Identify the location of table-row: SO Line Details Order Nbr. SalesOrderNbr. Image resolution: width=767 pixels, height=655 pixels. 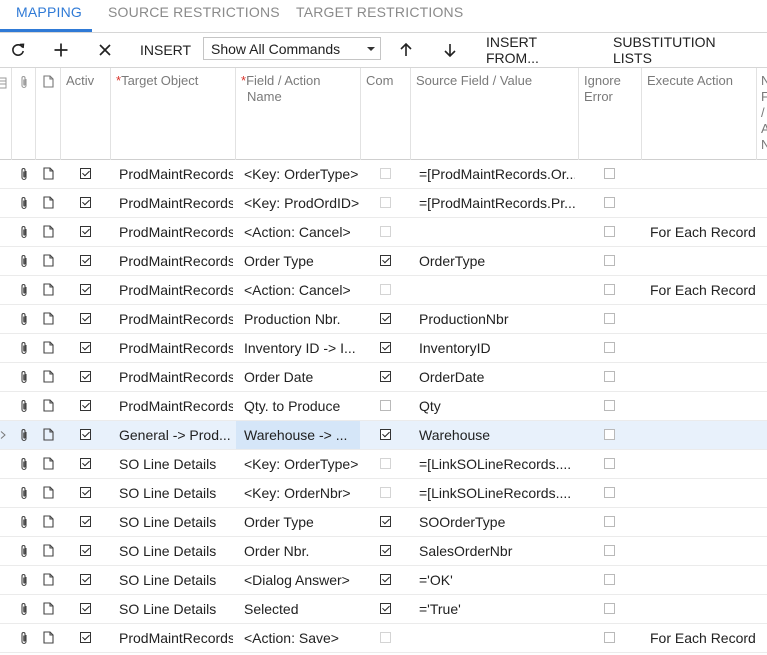
(383, 551).